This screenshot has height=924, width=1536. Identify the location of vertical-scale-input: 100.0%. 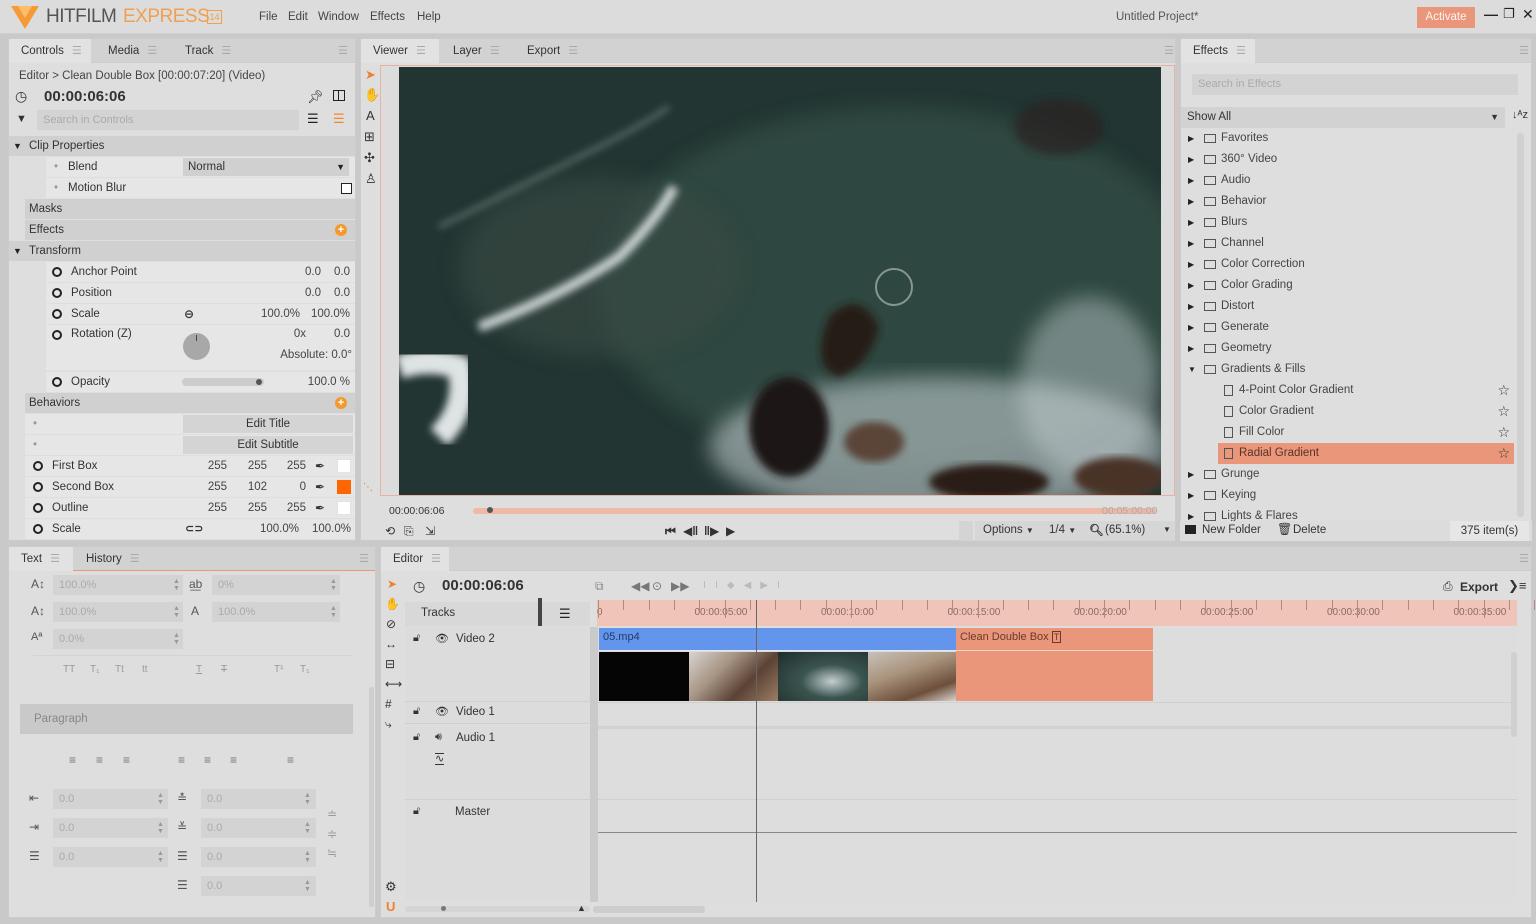
(118, 585).